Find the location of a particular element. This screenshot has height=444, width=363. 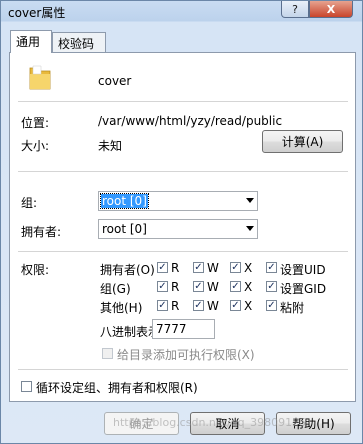

octal-input: 7777 is located at coordinates (183, 329).